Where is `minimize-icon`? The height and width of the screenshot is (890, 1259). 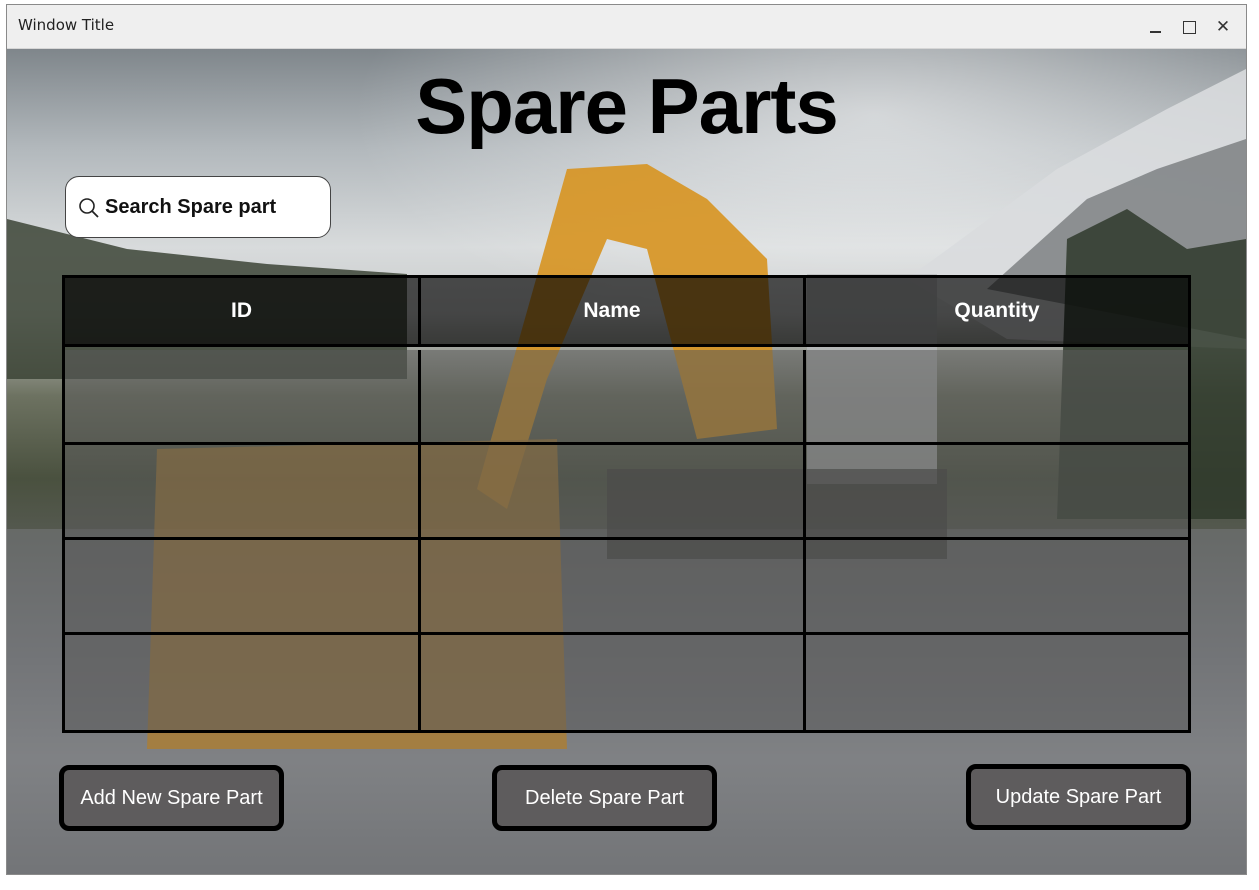
minimize-icon is located at coordinates (1155, 27).